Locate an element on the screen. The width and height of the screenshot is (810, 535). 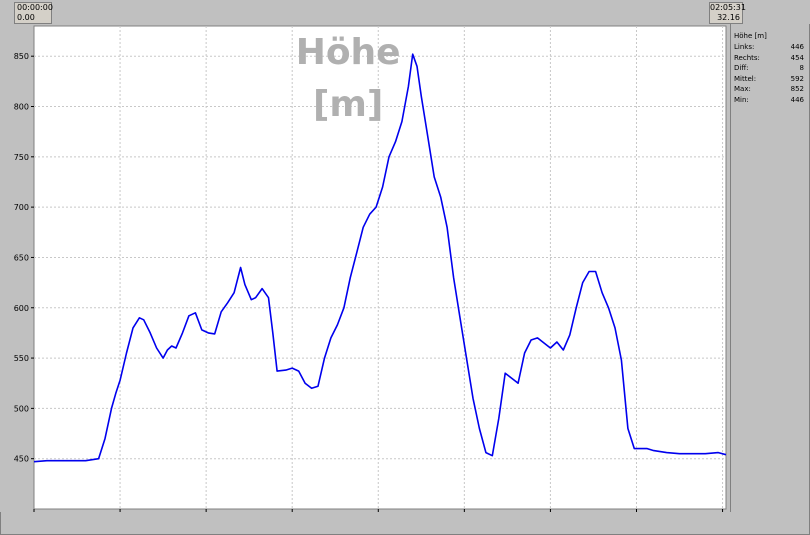
right-marker-readout: 02:05:31 32.16 is located at coordinates (727, 13).